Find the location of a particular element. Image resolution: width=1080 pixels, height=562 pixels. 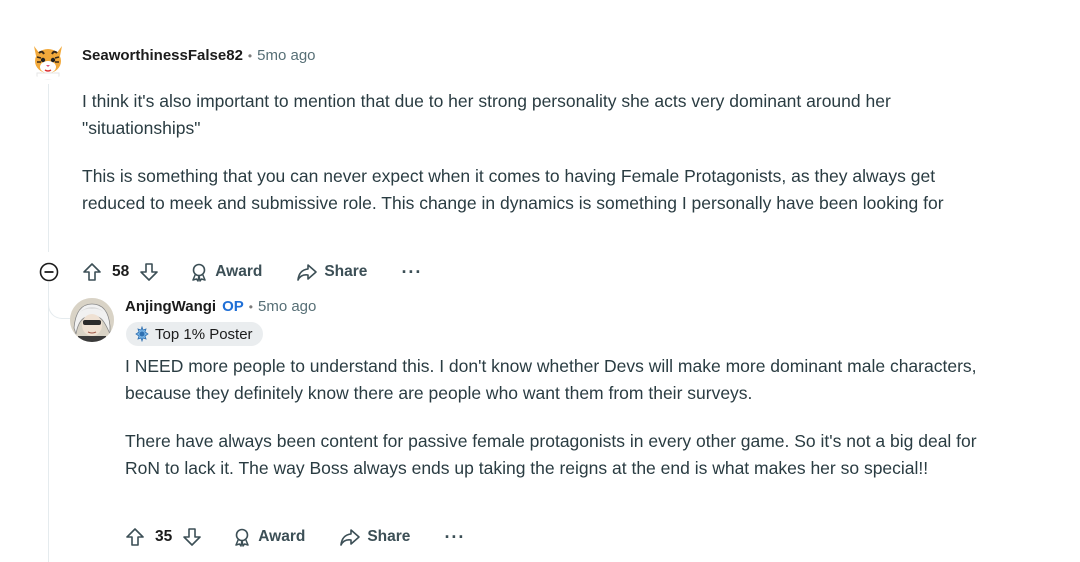

comment-actions: 35 Award Share ··· is located at coordinates (295, 537).